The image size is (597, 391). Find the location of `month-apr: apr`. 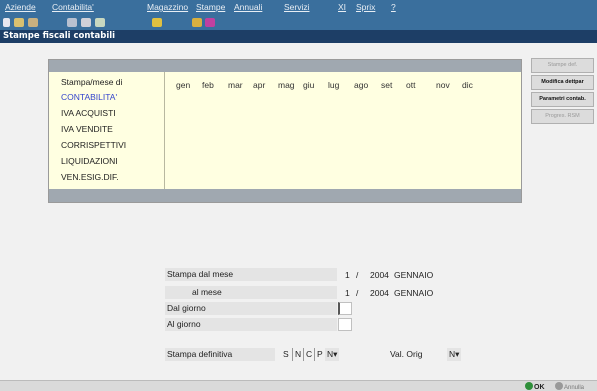

month-apr: apr is located at coordinates (259, 85).